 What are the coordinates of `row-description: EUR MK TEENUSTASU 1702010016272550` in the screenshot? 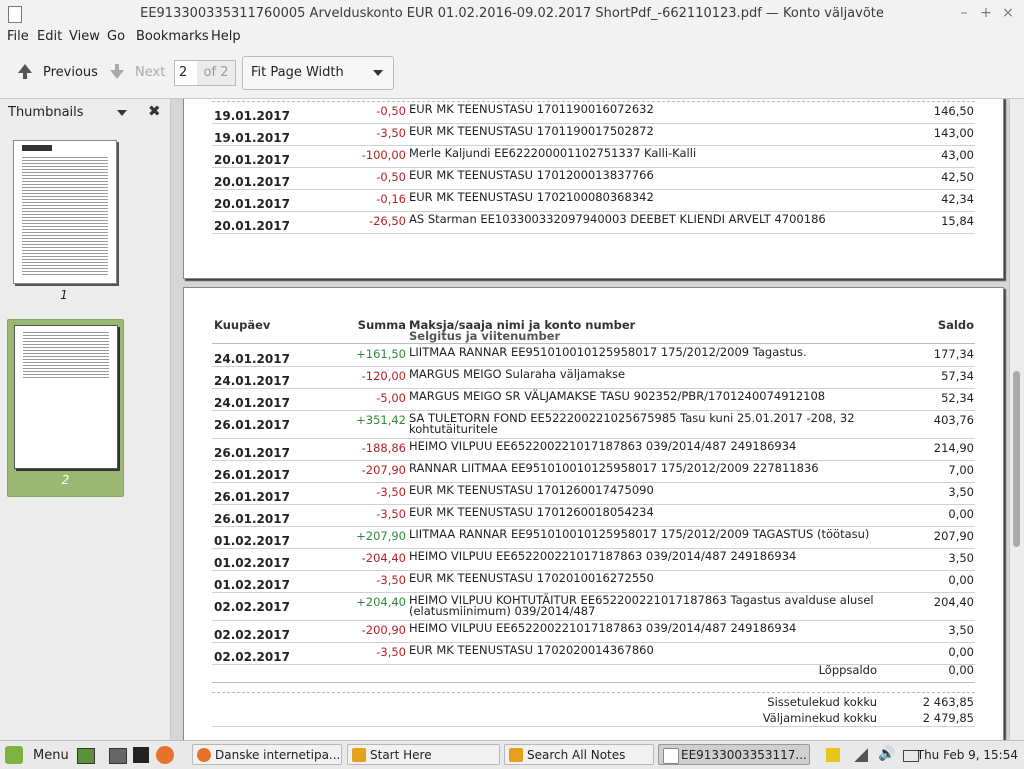 It's located at (531, 578).